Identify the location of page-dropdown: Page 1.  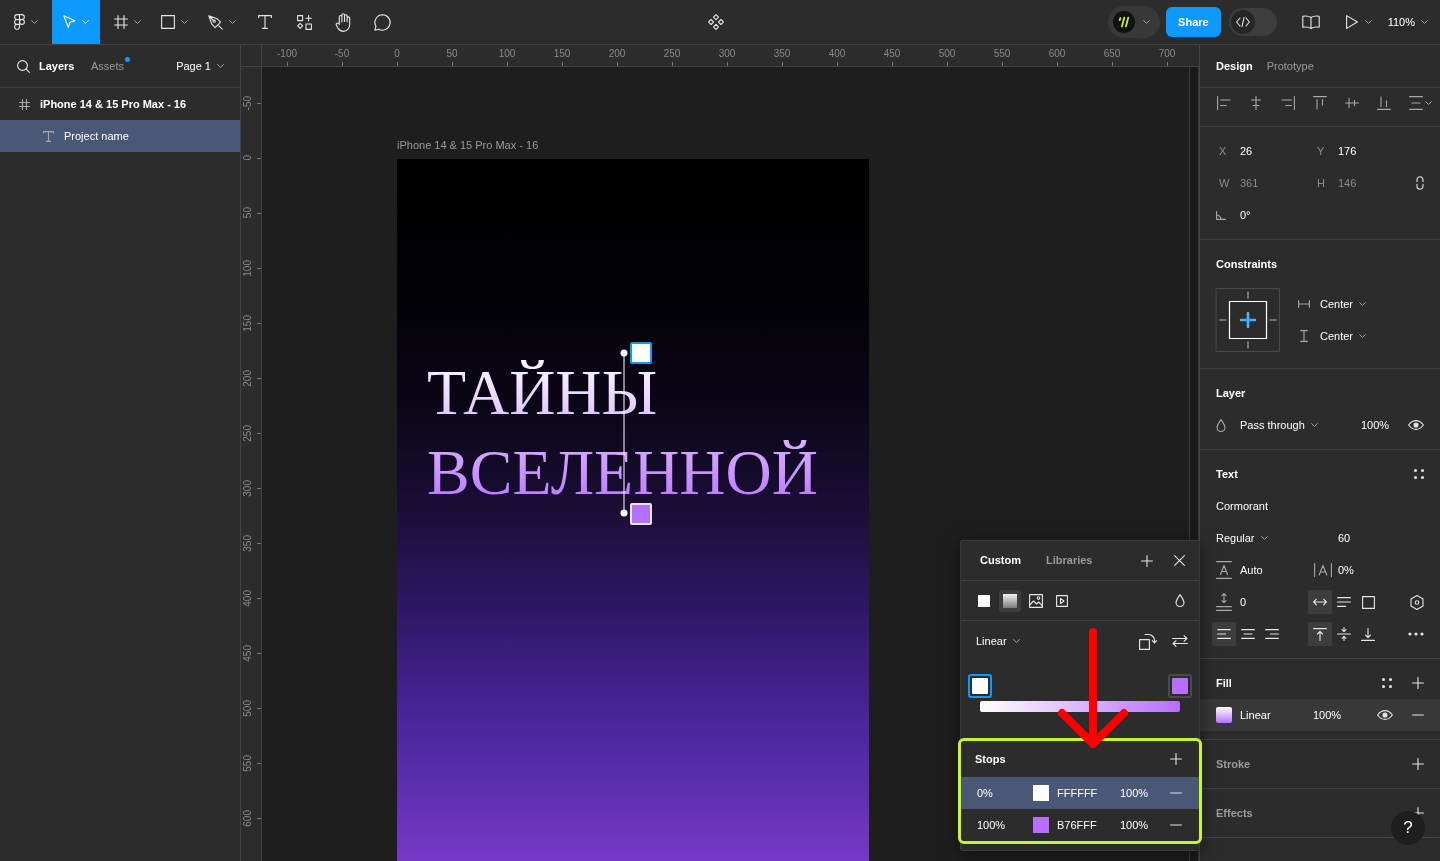
(200, 66).